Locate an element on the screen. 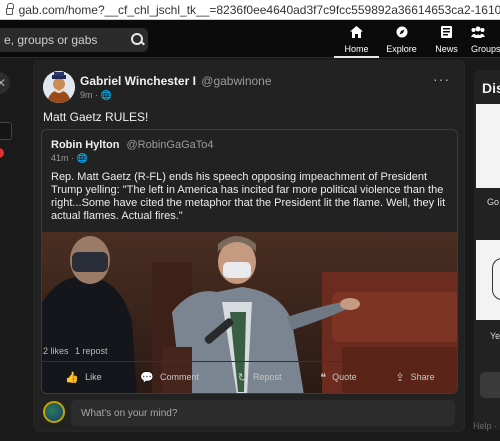  search-bar: e, groups or gabs is located at coordinates (74, 40).